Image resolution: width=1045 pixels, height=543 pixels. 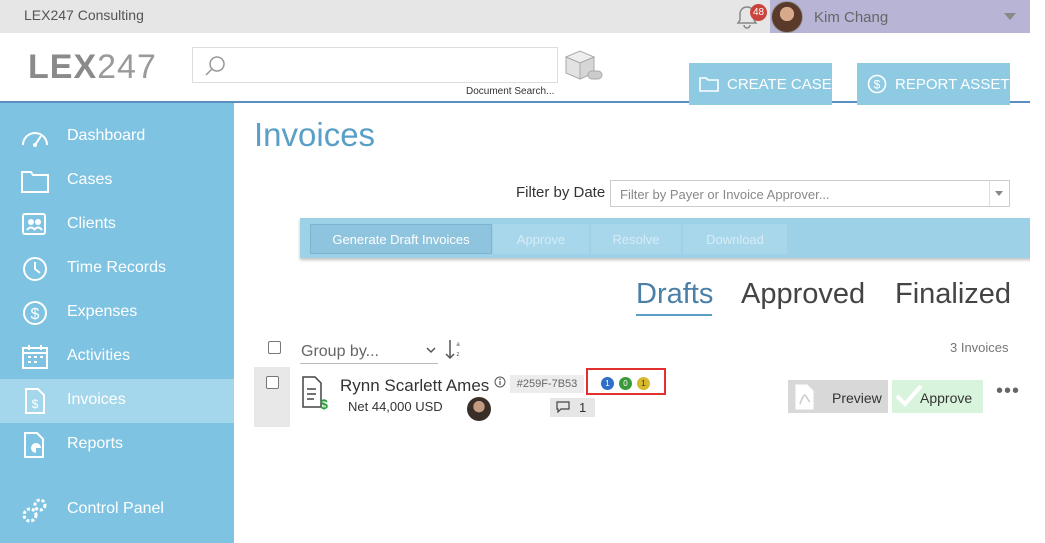 What do you see at coordinates (99, 355) in the screenshot?
I see `sidebar-item-label: Activities` at bounding box center [99, 355].